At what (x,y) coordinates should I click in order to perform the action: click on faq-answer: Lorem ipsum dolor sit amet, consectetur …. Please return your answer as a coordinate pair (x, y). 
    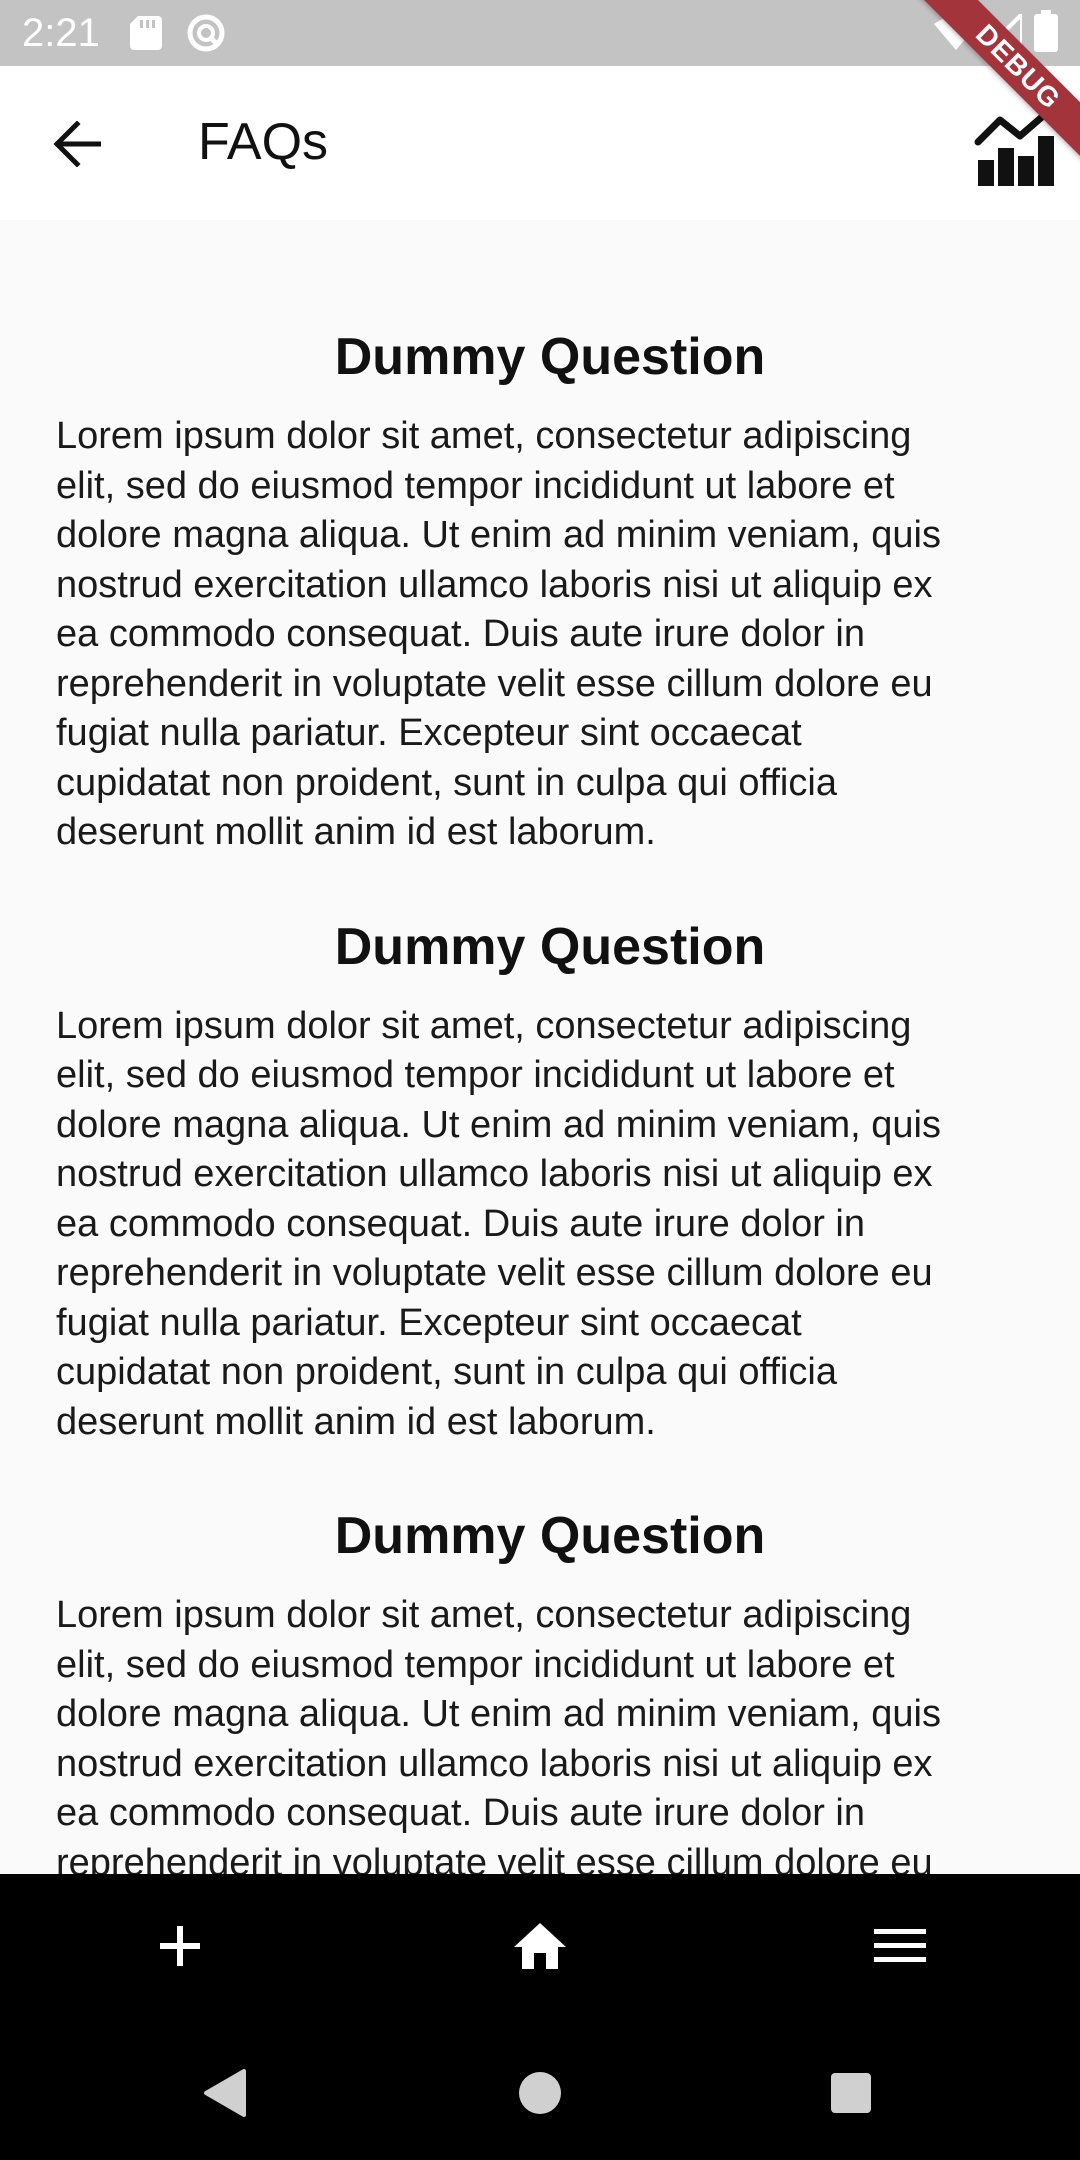
    Looking at the image, I should click on (498, 1734).